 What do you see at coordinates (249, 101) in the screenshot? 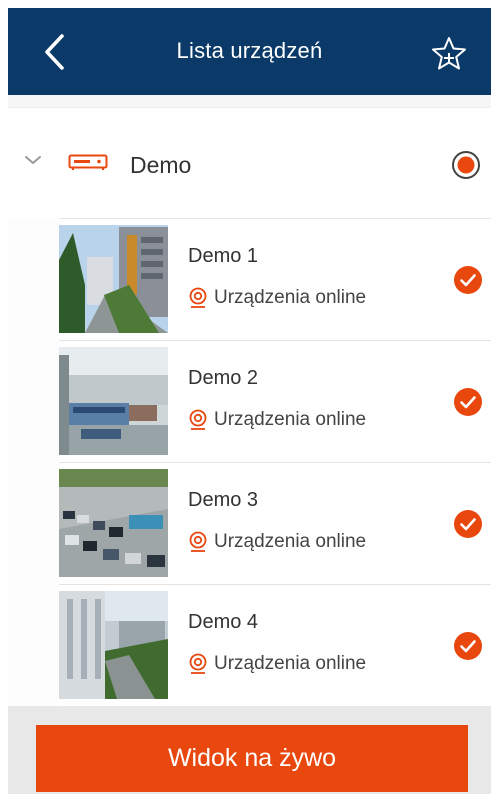
I see `section-divider` at bounding box center [249, 101].